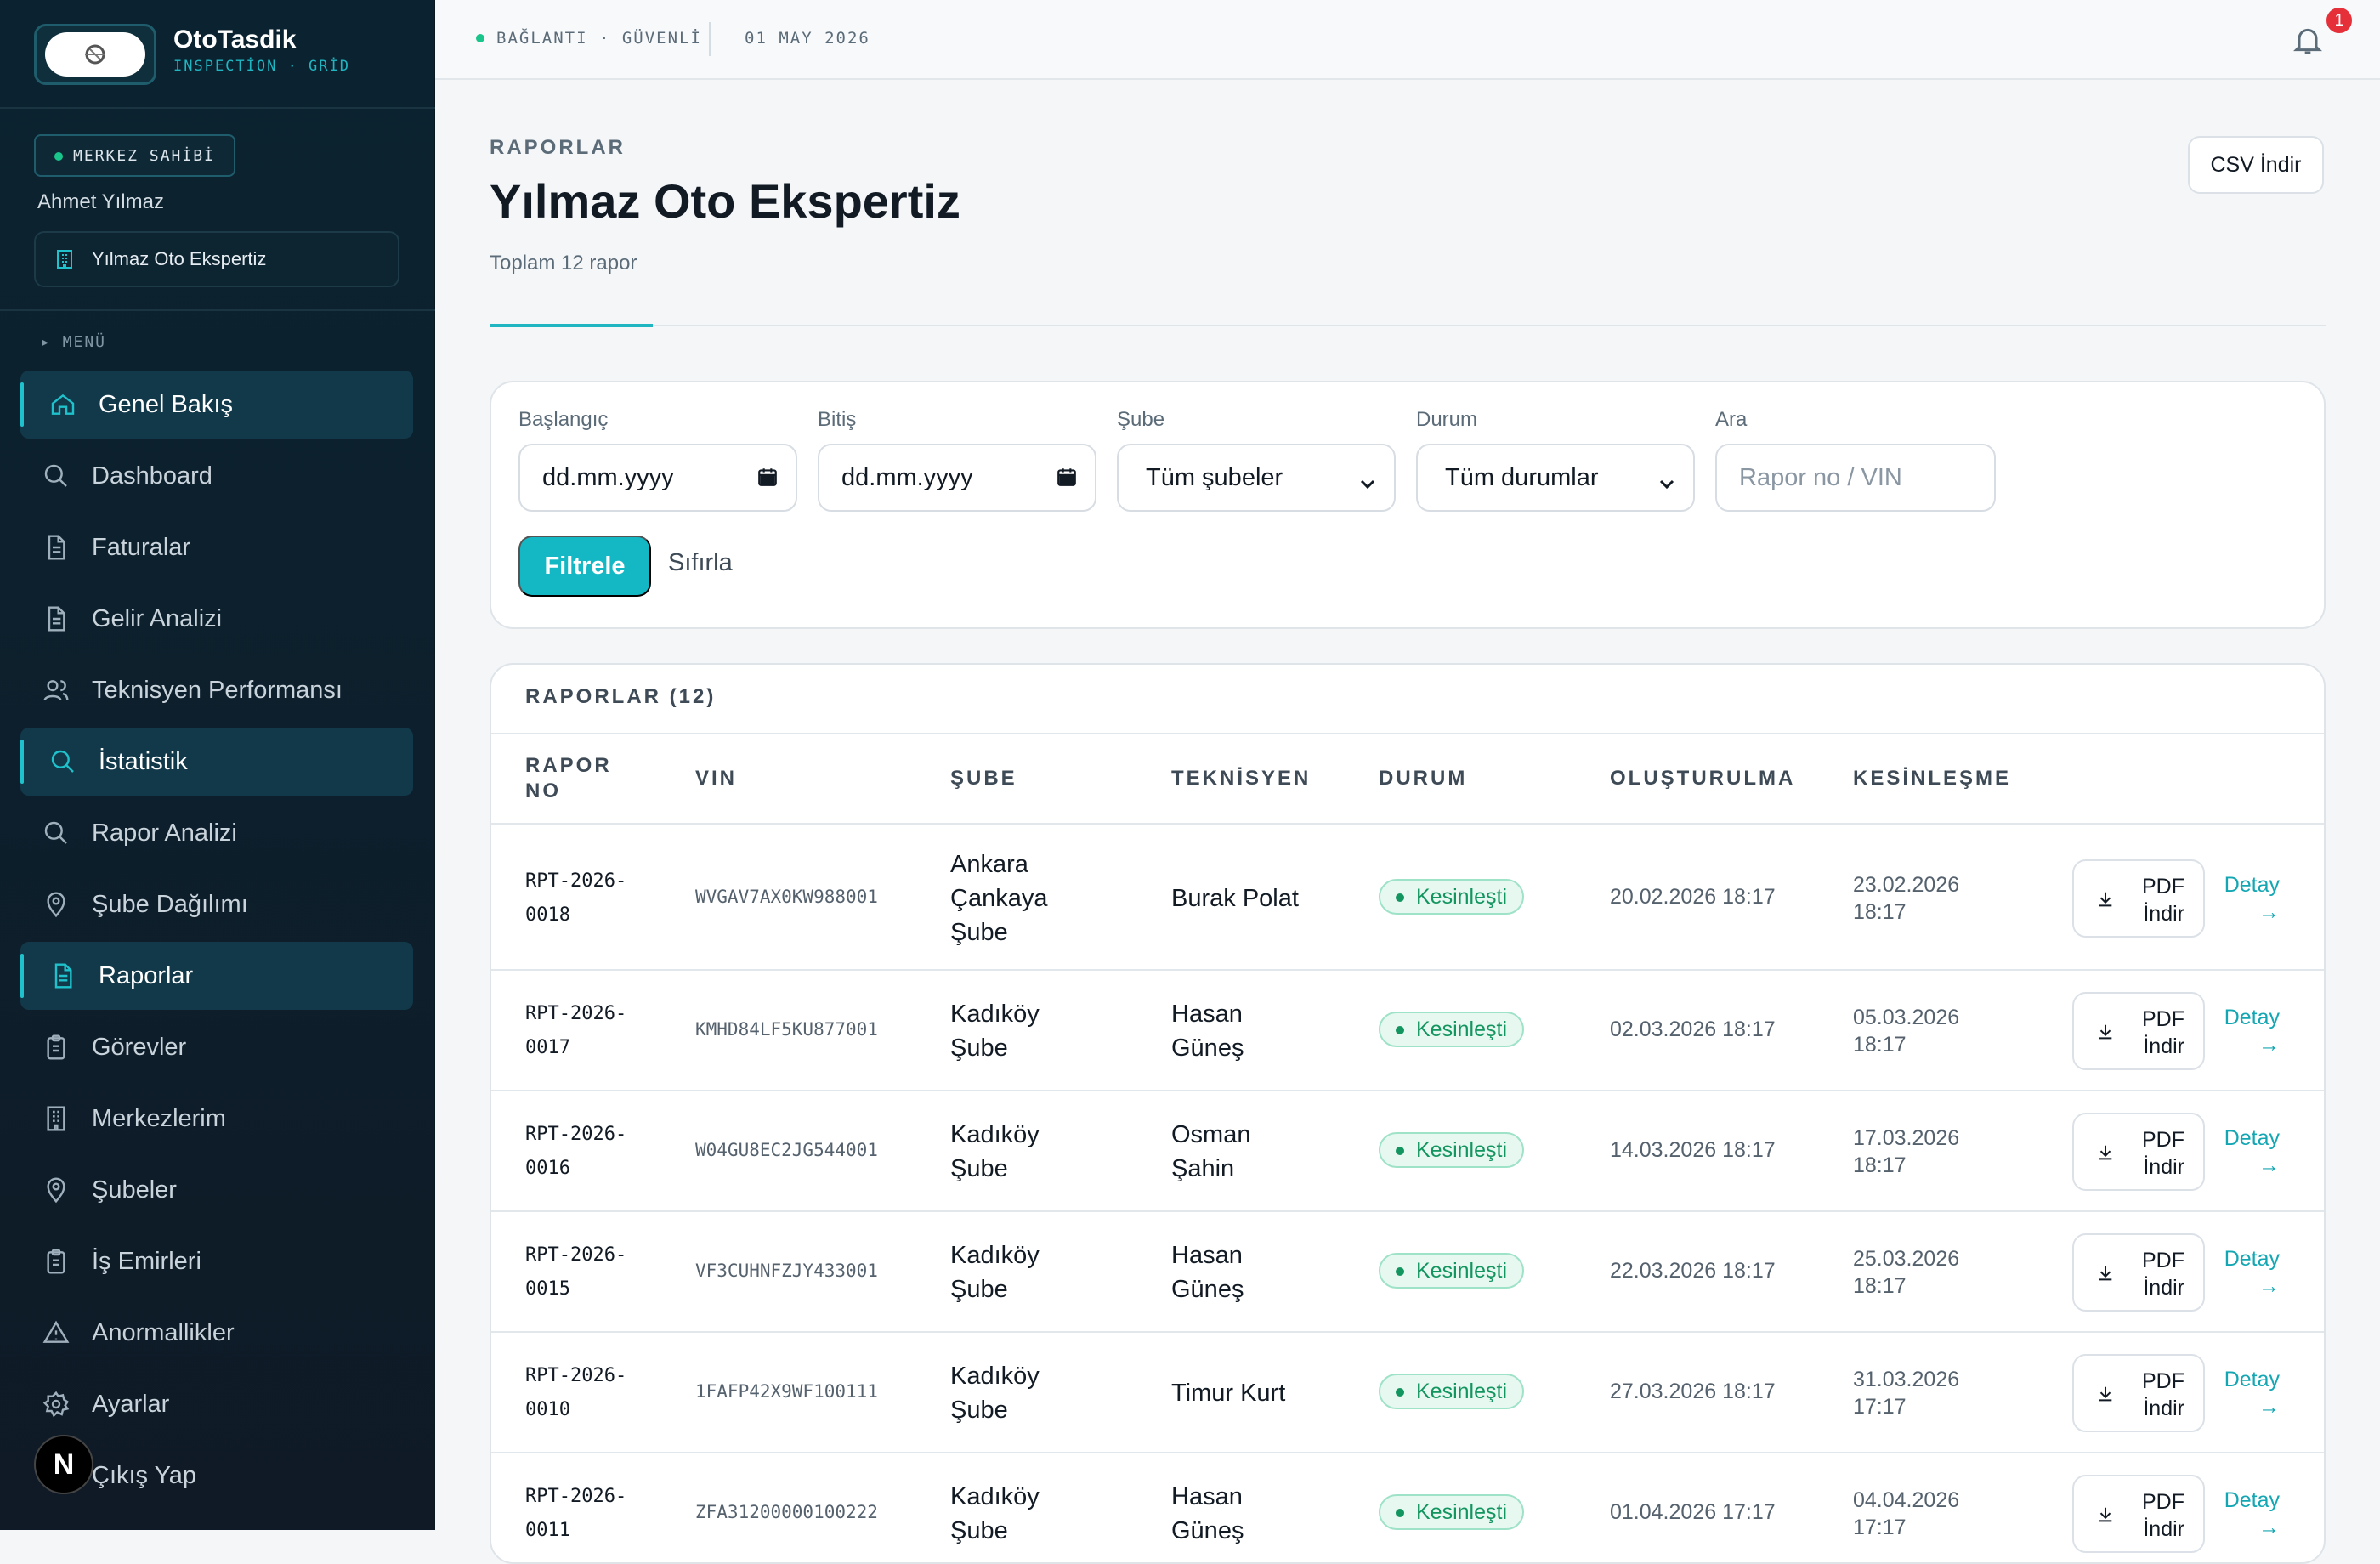 This screenshot has height=1564, width=2380. Describe the element at coordinates (216, 1119) in the screenshot. I see `sidebar-item-merkezlerim: Merkezlerim` at that location.